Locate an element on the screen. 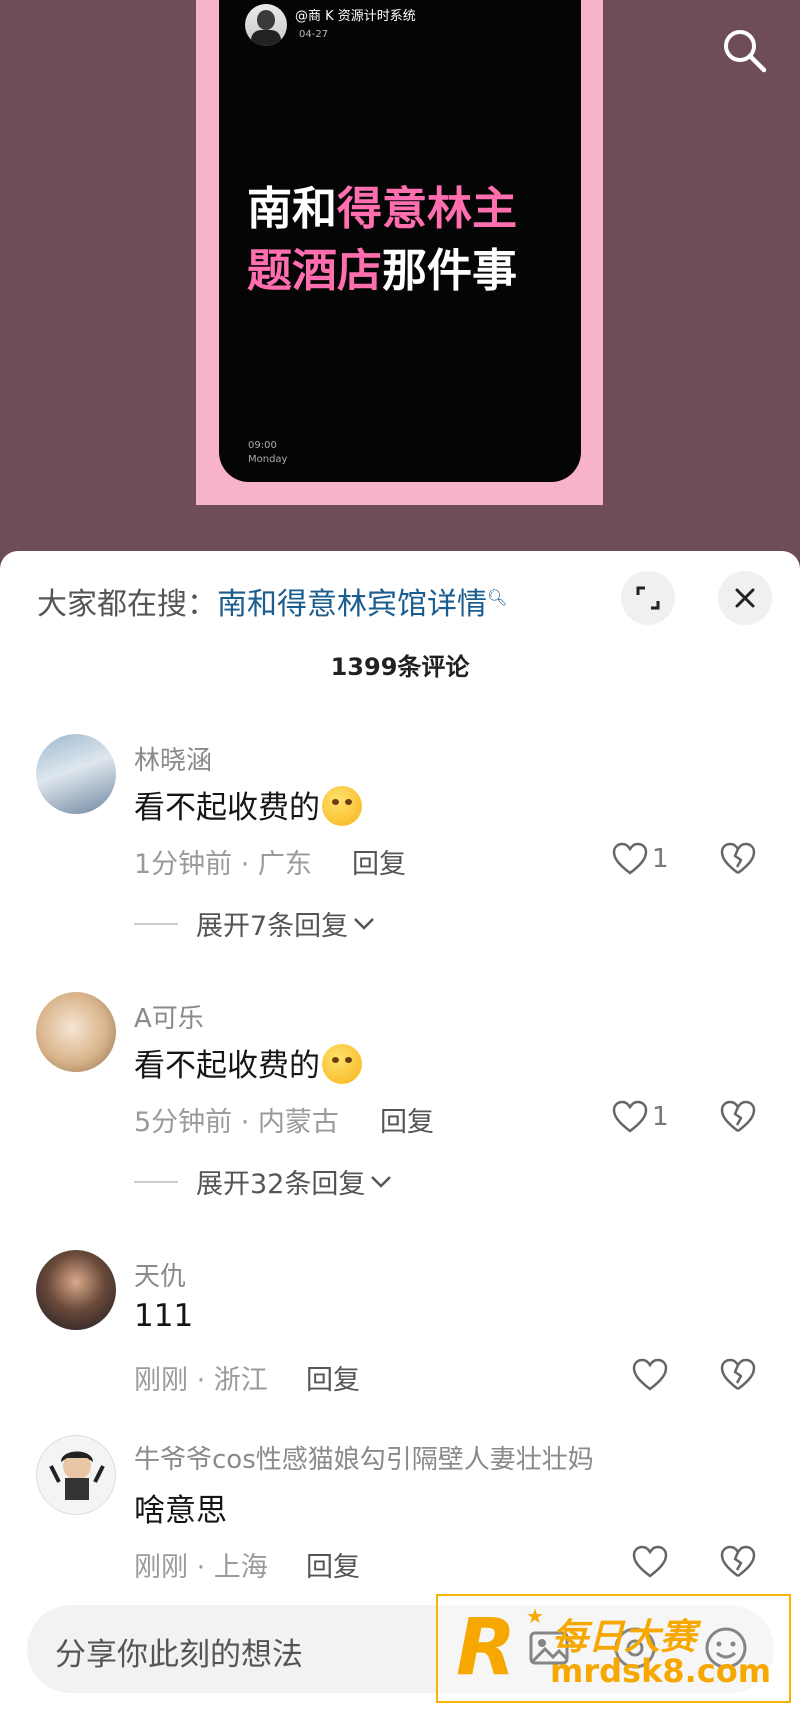 This screenshot has width=800, height=1712. watermark-letter: R is located at coordinates (486, 1648).